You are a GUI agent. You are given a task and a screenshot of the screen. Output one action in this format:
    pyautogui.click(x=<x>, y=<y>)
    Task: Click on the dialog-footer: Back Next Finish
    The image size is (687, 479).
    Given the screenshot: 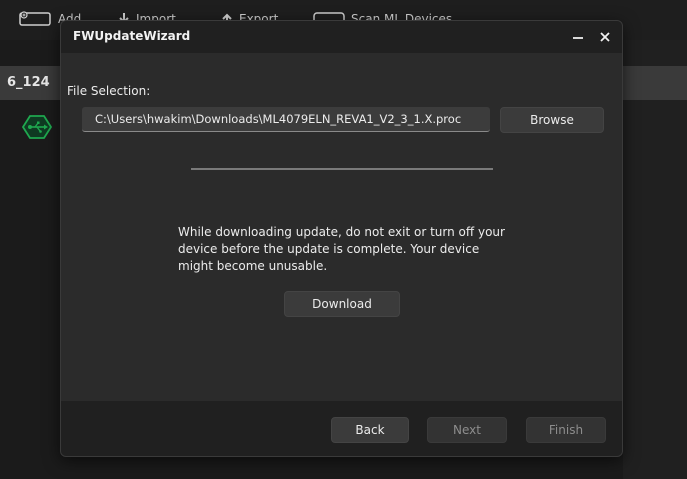 What is the action you would take?
    pyautogui.click(x=341, y=428)
    